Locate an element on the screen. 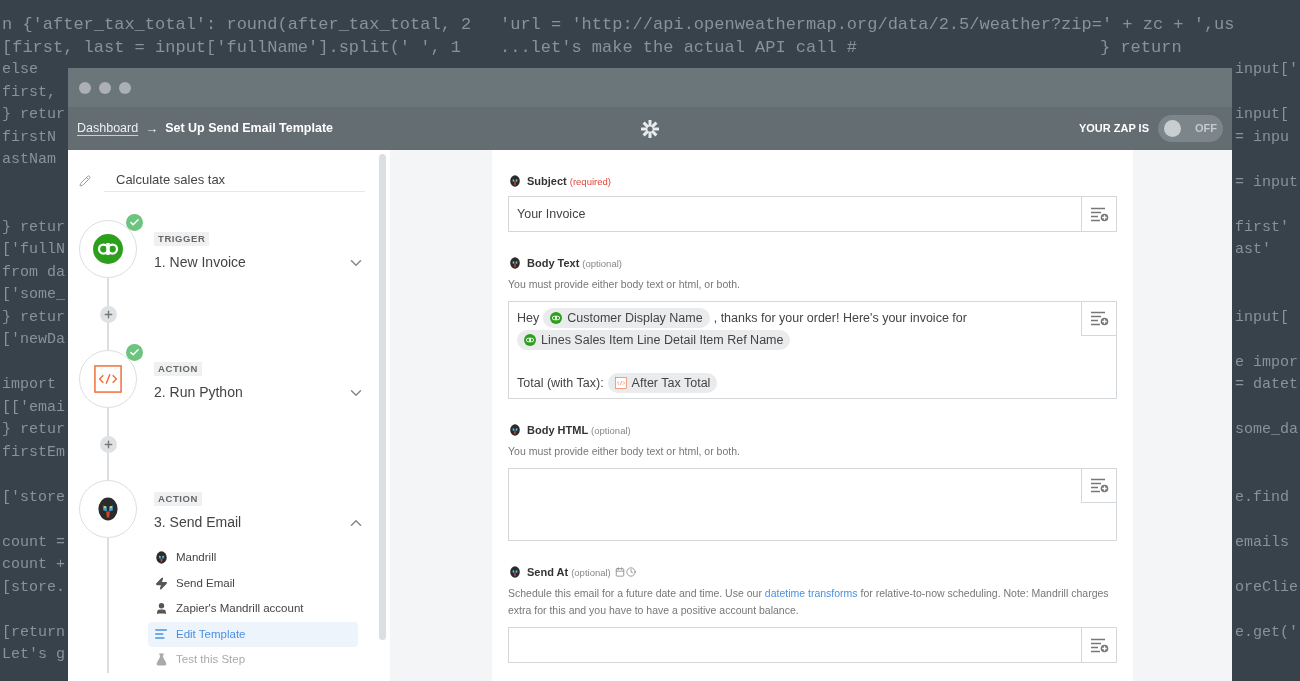 This screenshot has width=1300, height=681. step-title: 1. New Invoice is located at coordinates (200, 262).